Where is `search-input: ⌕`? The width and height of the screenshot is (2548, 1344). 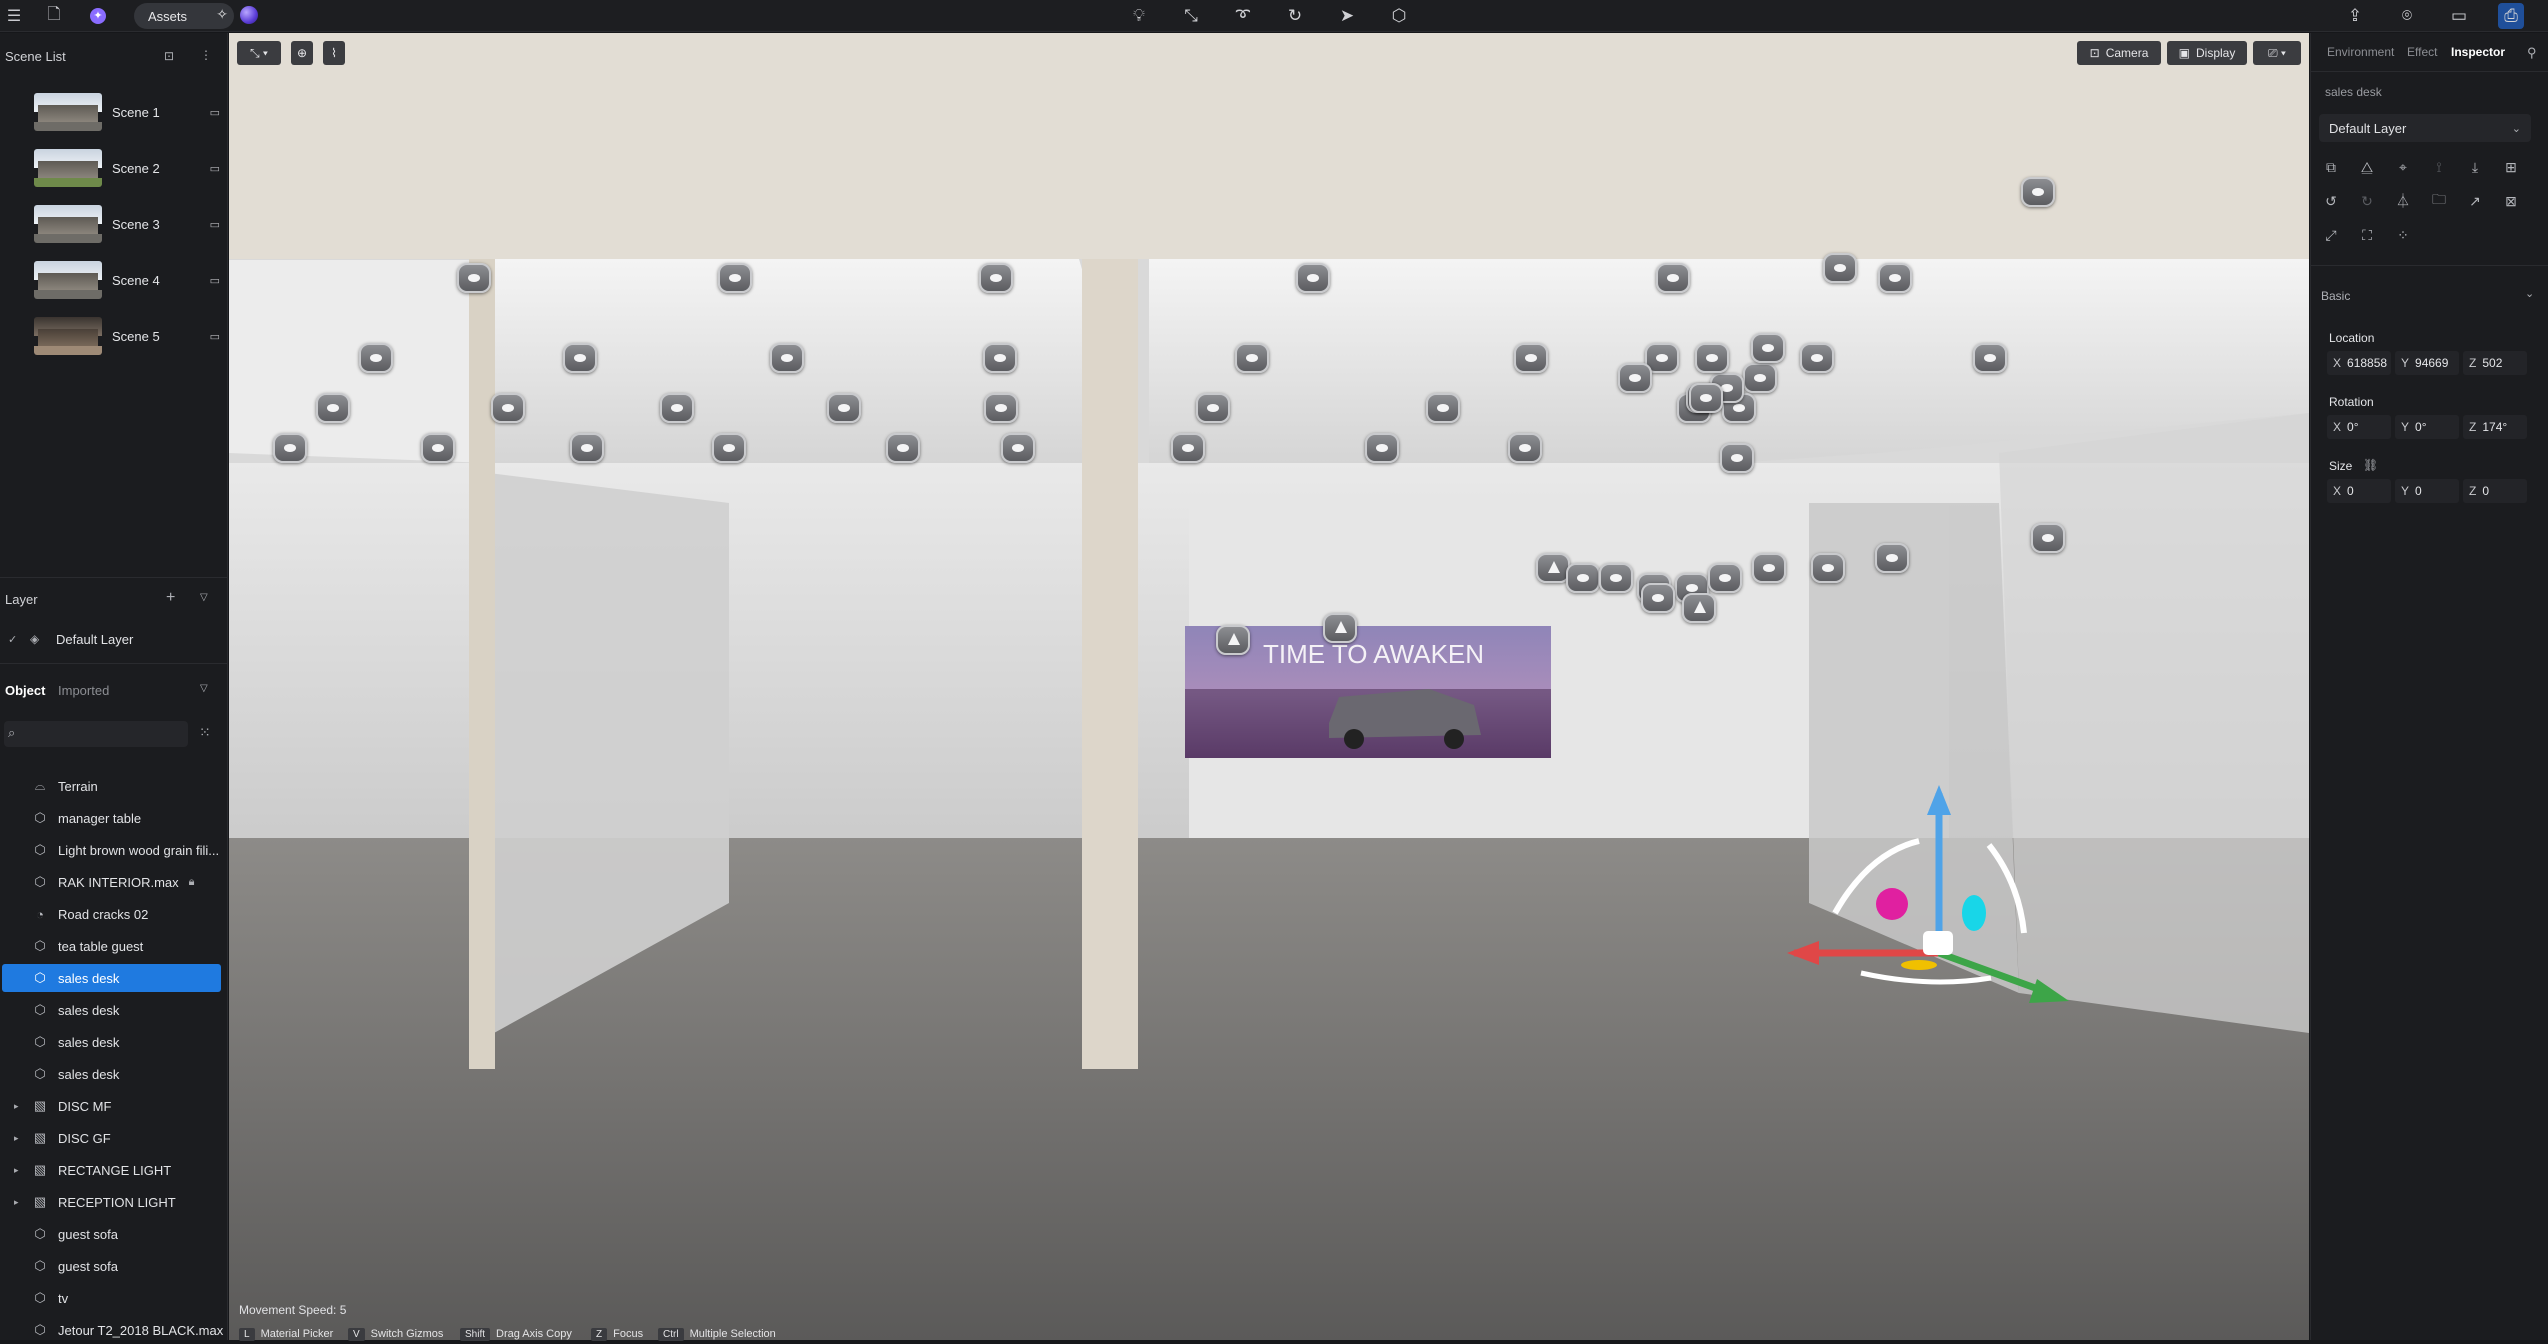 search-input: ⌕ is located at coordinates (96, 734).